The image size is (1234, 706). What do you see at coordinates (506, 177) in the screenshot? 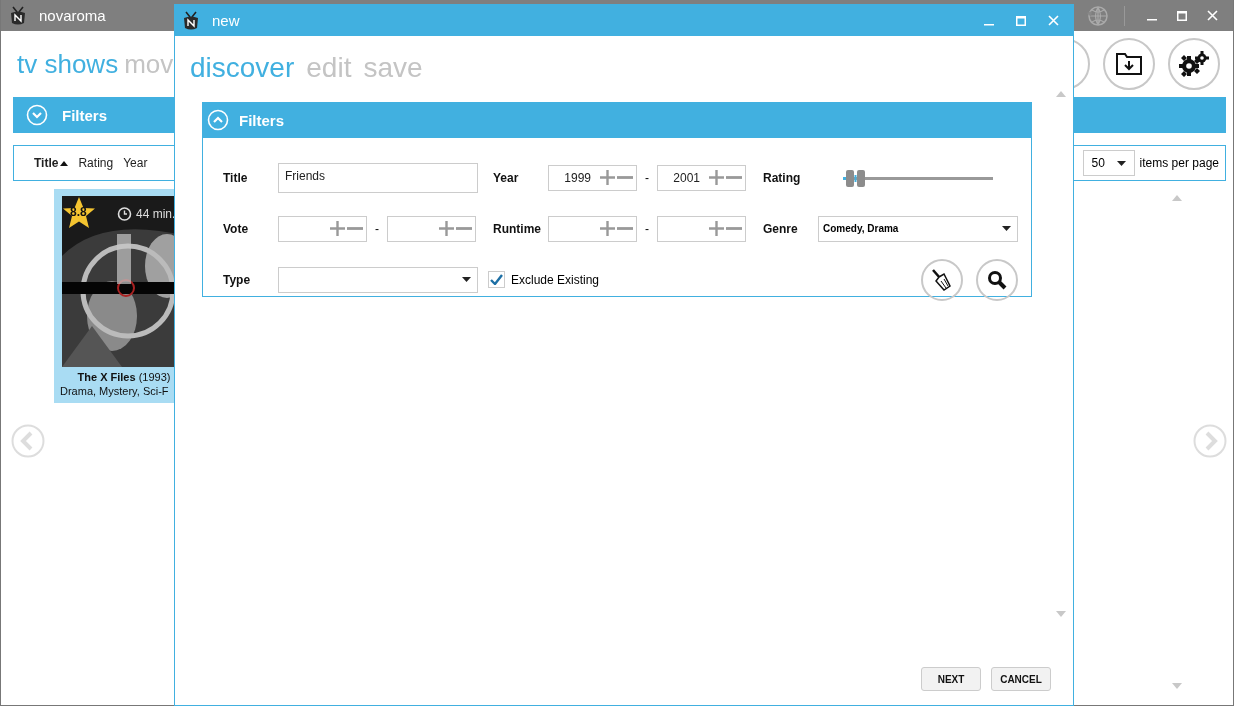
I see `field-label: Year` at bounding box center [506, 177].